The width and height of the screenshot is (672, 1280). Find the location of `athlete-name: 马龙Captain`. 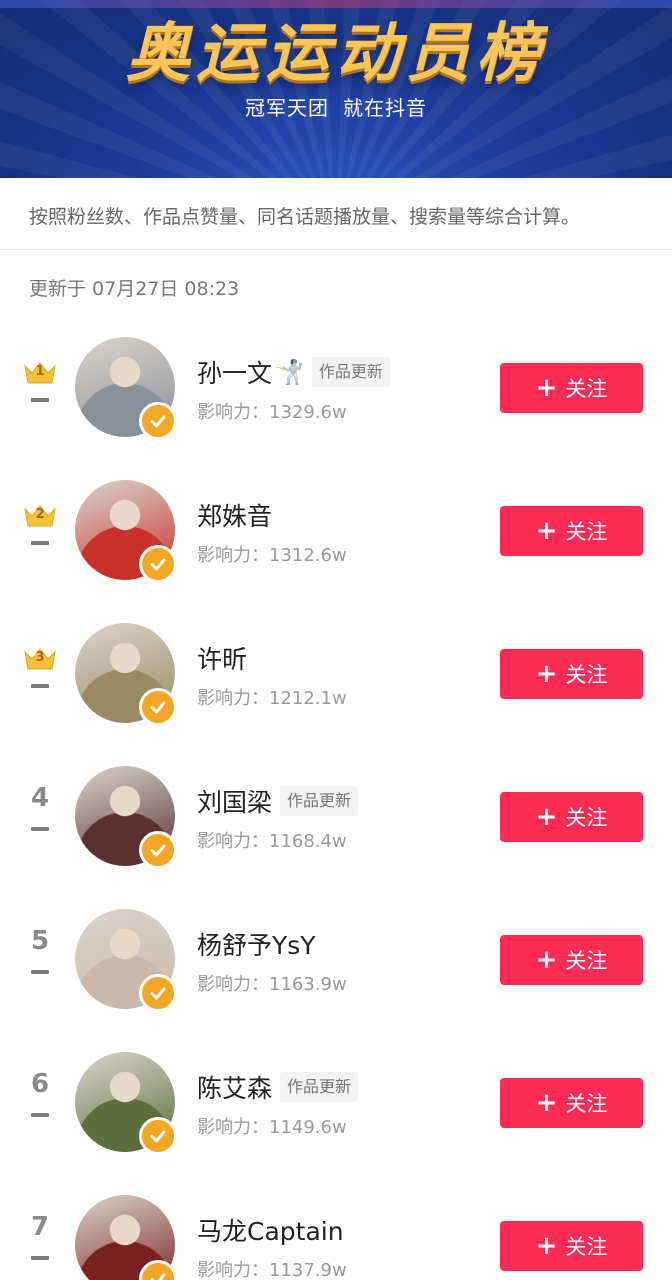

athlete-name: 马龙Captain is located at coordinates (270, 1230).